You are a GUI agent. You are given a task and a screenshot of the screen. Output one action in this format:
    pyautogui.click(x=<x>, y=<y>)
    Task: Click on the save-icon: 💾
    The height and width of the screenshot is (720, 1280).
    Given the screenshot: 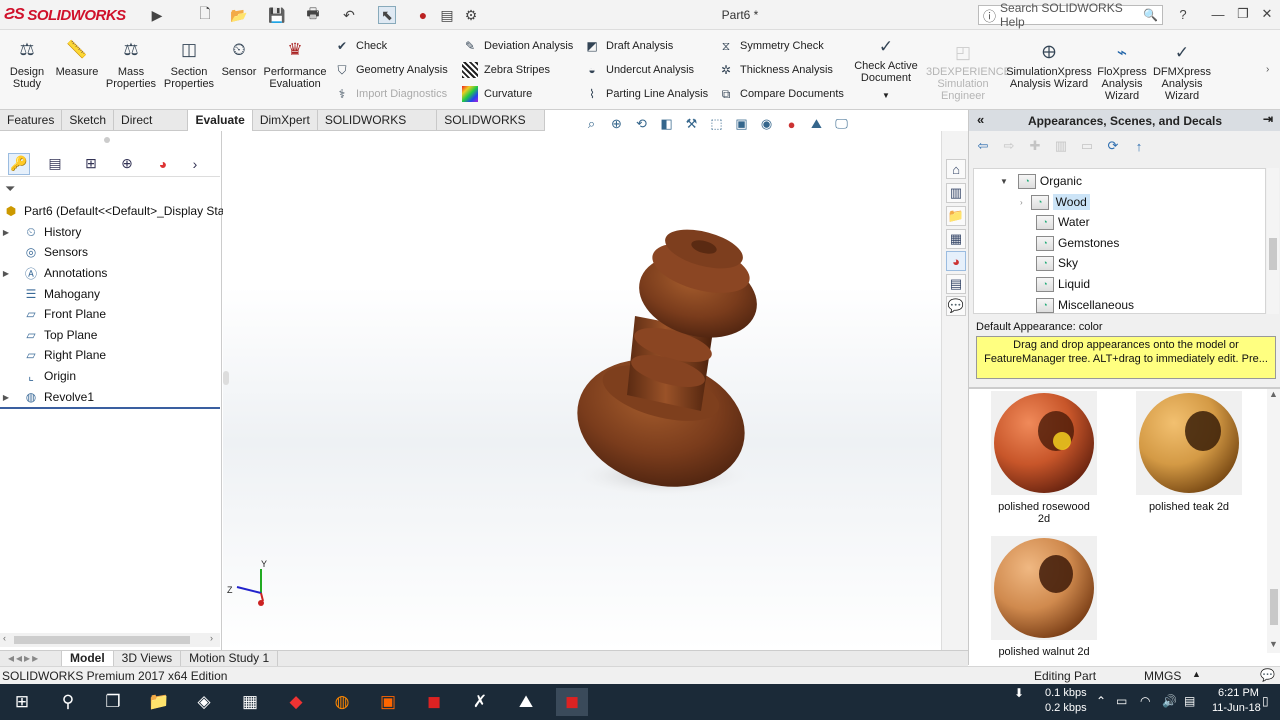 What is the action you would take?
    pyautogui.click(x=277, y=15)
    